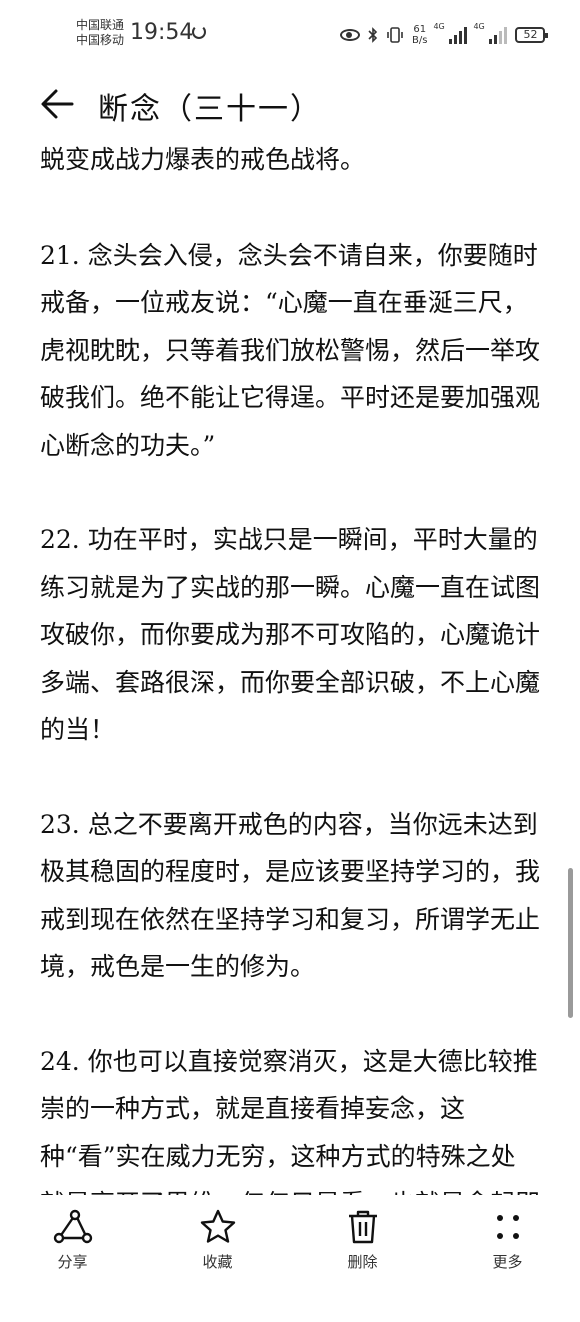 The width and height of the screenshot is (580, 1322). I want to click on carrier-2: 中国移动, so click(100, 40).